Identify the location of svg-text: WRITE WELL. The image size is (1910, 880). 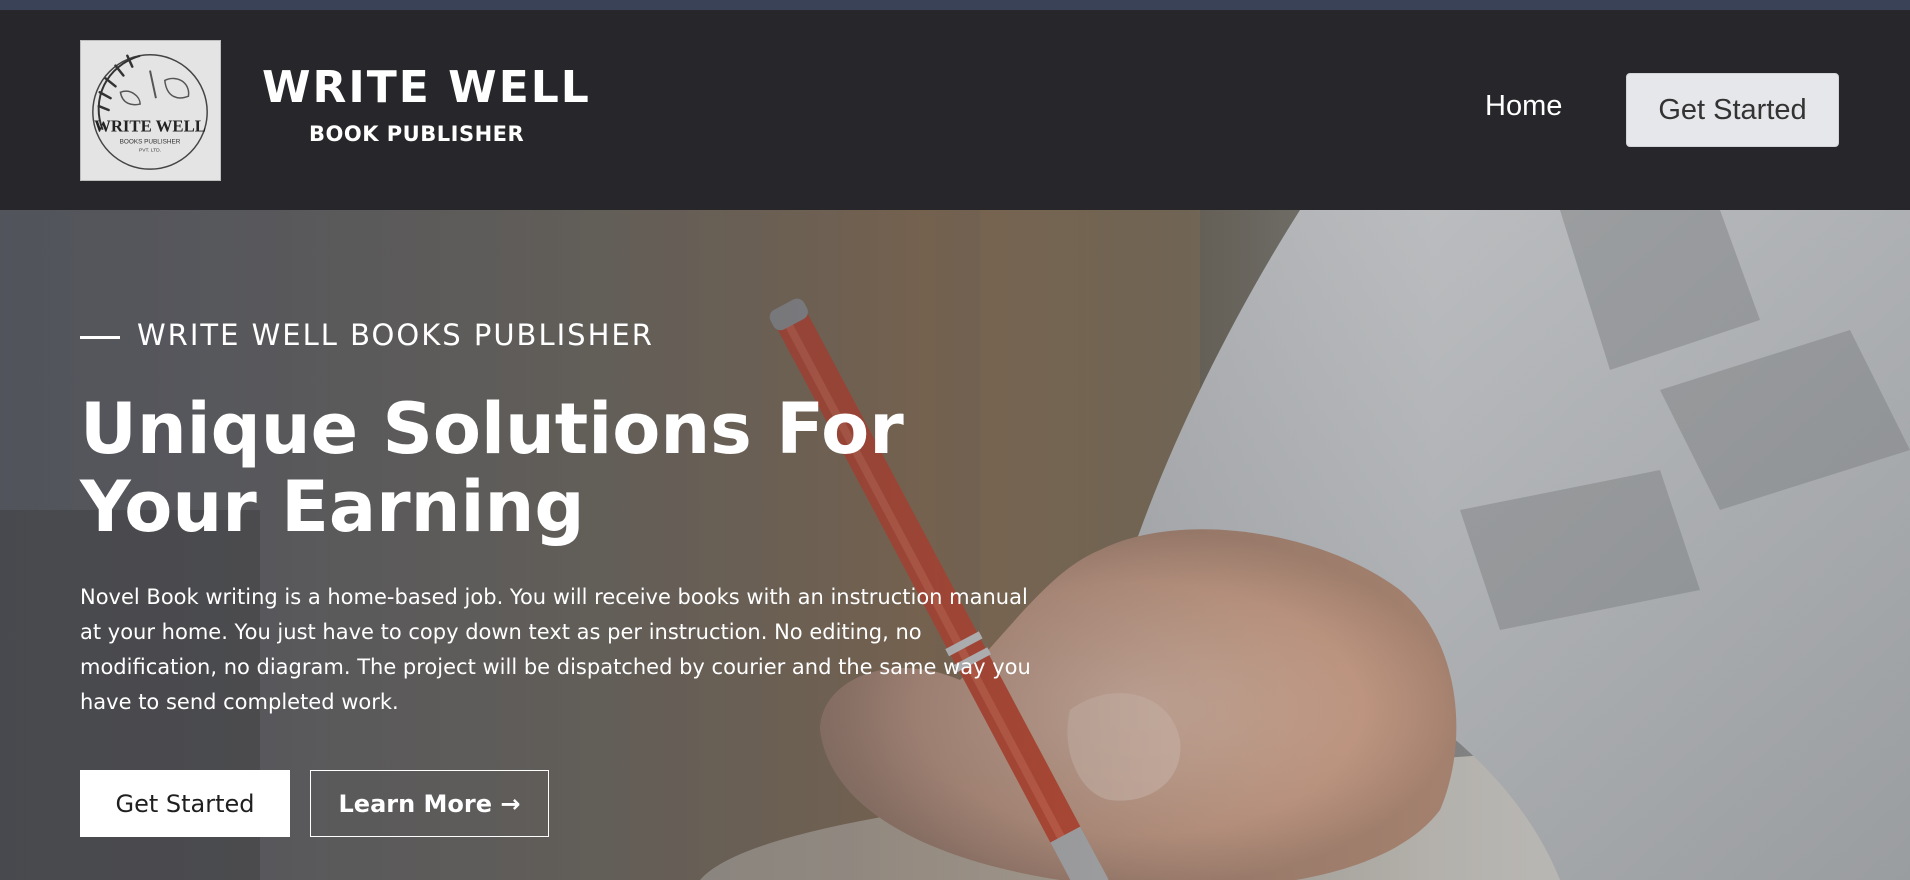
(150, 126).